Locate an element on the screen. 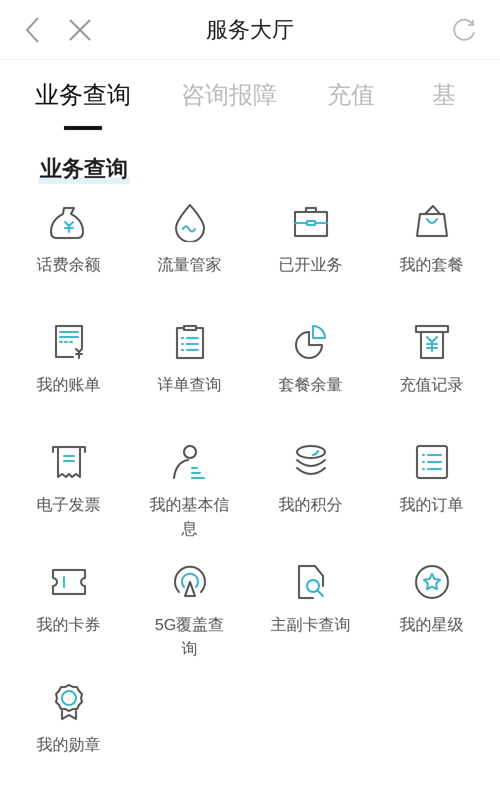 This screenshot has height=803, width=500. service-item: 我的星级 is located at coordinates (432, 600).